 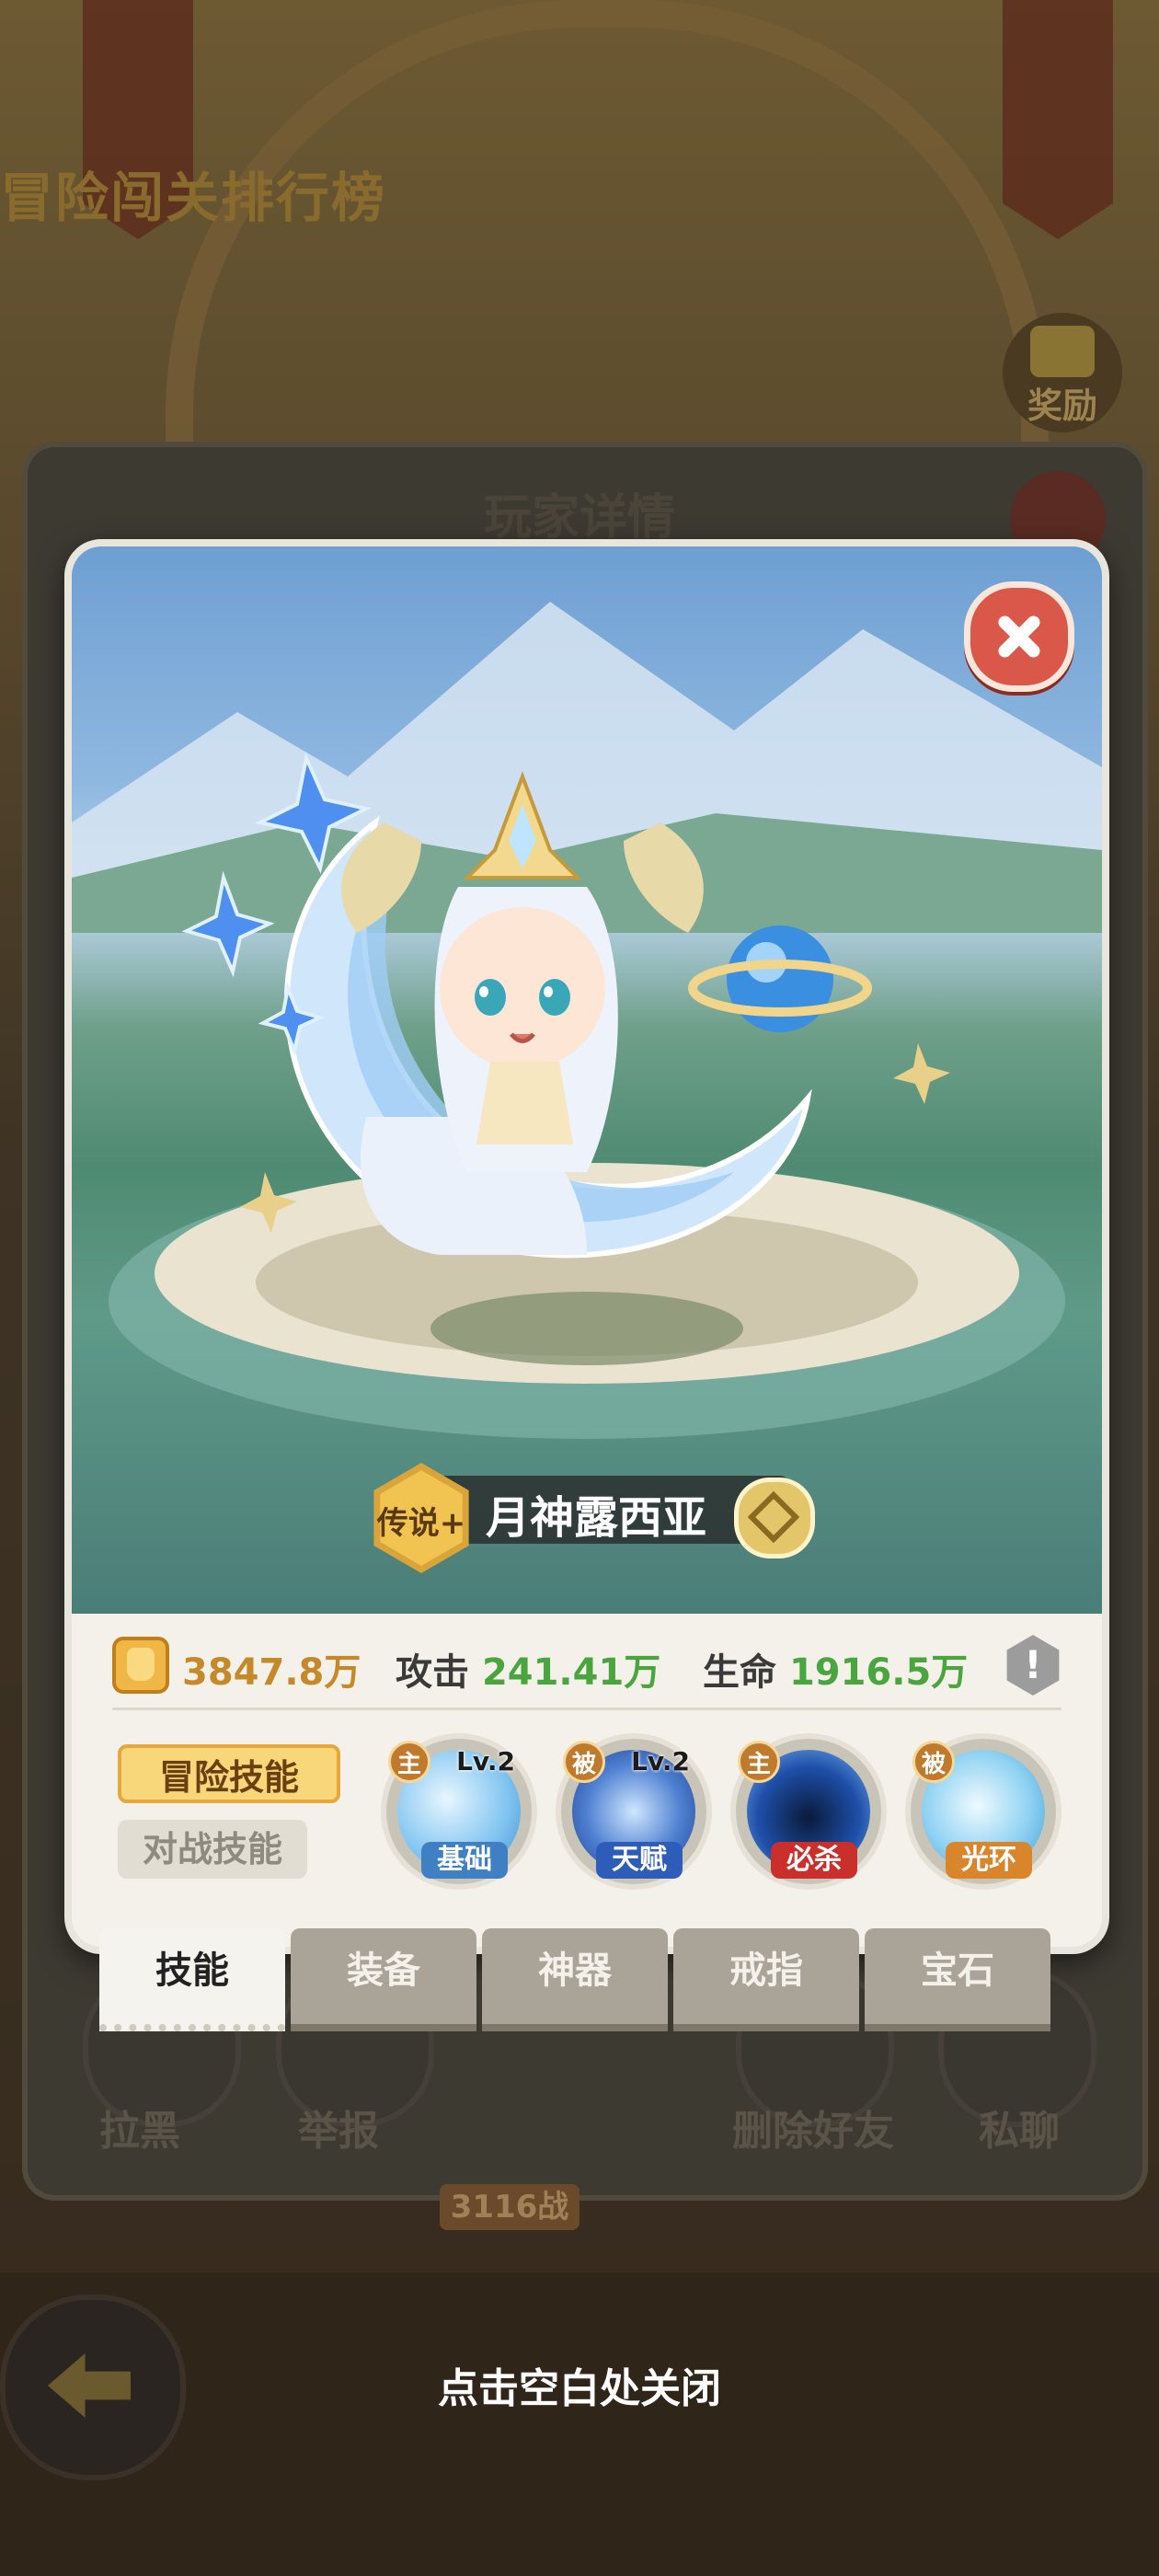 I want to click on close-button, so click(x=1019, y=636).